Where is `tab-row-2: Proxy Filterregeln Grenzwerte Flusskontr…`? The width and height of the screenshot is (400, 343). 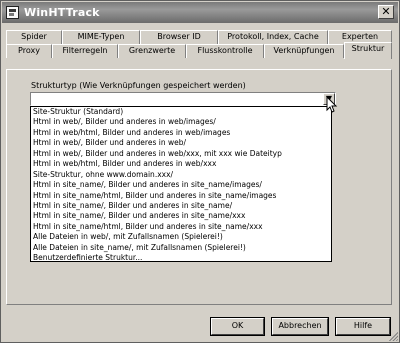 tab-row-2: Proxy Filterregeln Grenzwerte Flusskontr… is located at coordinates (199, 50).